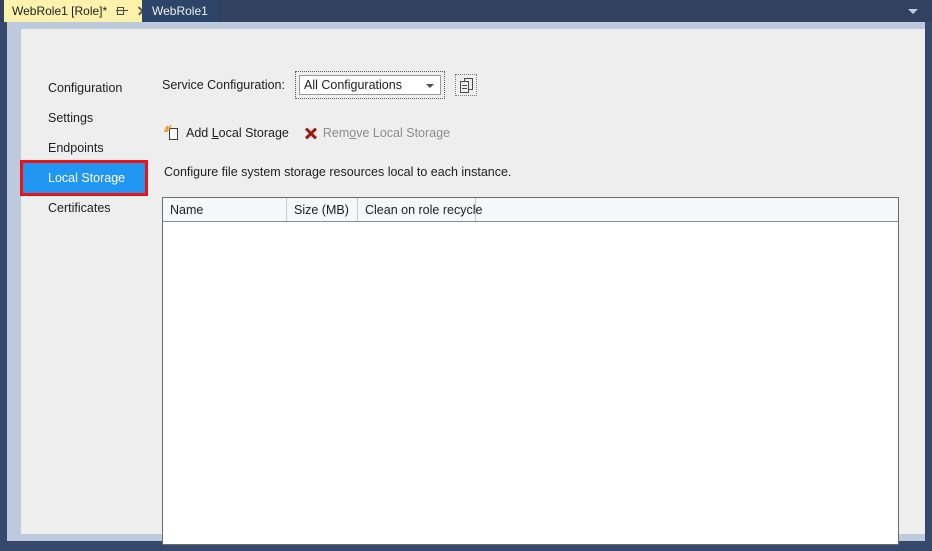 This screenshot has width=932, height=551. What do you see at coordinates (466, 11) in the screenshot?
I see `tab-strip: WebRole1 [Role]* WebRole1` at bounding box center [466, 11].